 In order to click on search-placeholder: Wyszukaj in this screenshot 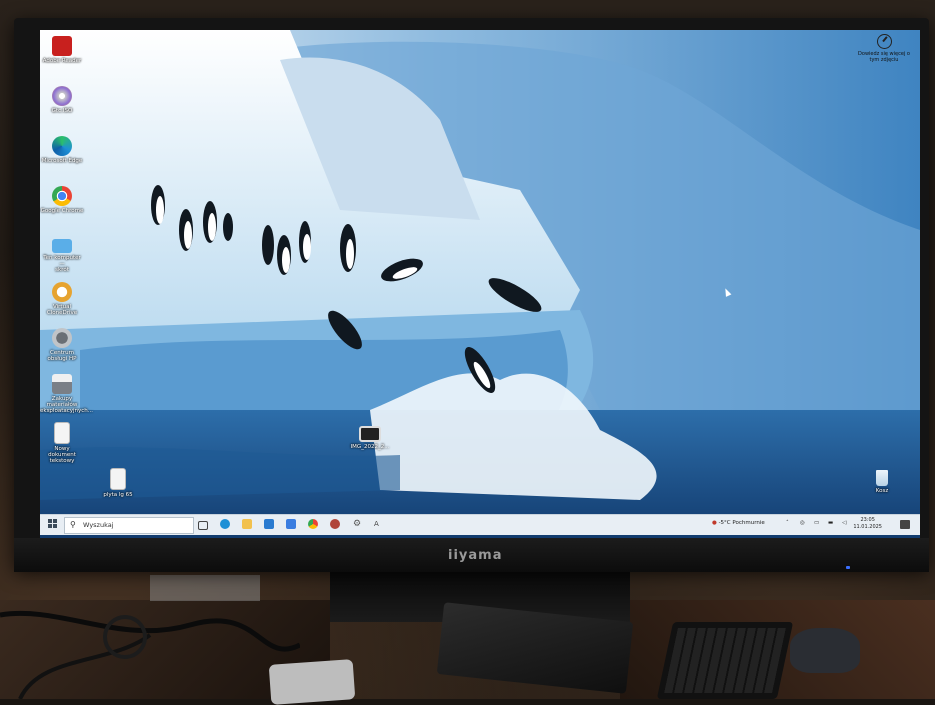, I will do `click(98, 525)`.